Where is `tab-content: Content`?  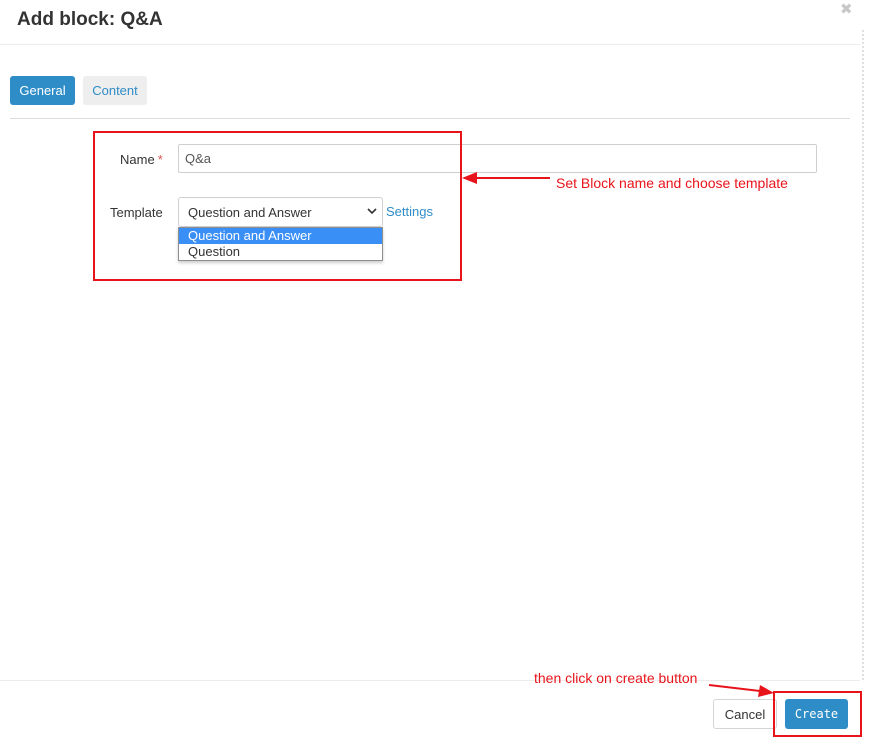 tab-content: Content is located at coordinates (115, 90).